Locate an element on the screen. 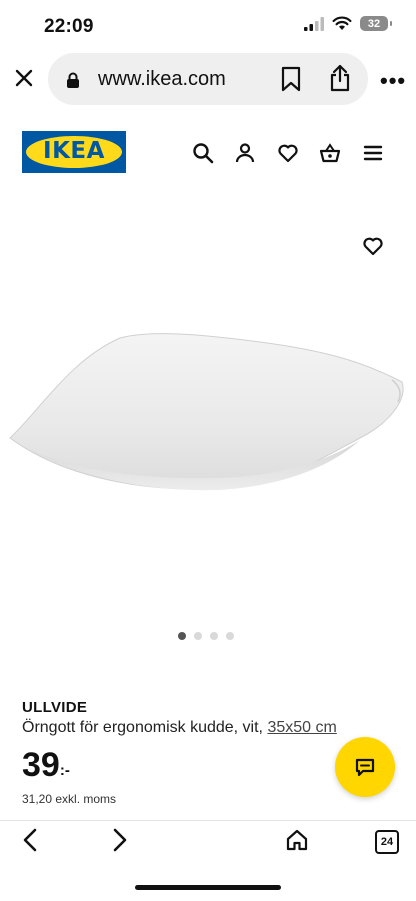 The image size is (416, 901). chat-button is located at coordinates (365, 767).